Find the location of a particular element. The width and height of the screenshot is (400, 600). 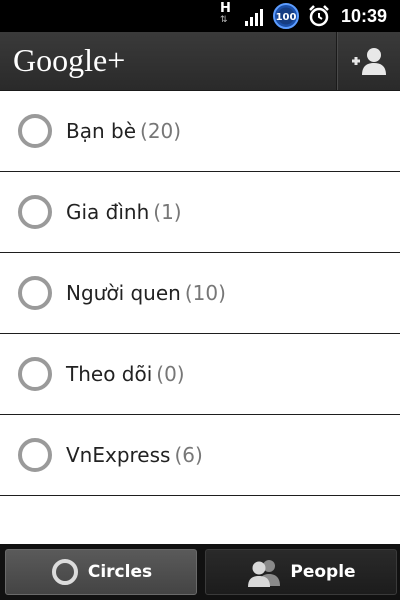

battery-level: 100 is located at coordinates (286, 17).